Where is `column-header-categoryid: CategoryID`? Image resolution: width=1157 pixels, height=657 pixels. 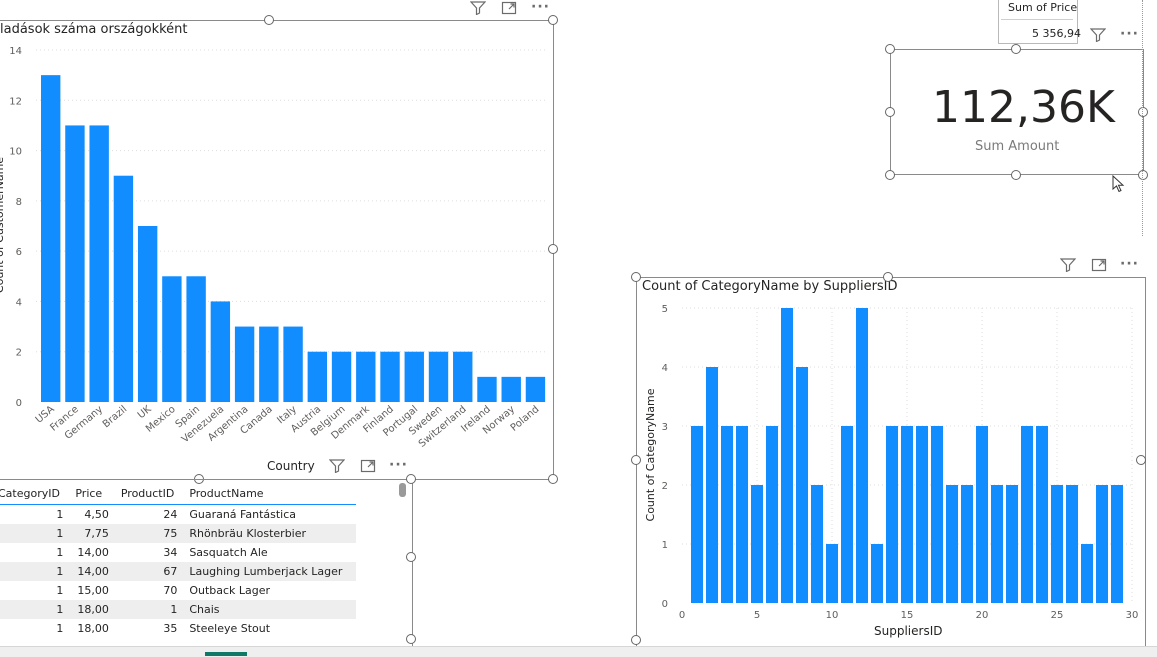 column-header-categoryid: CategoryID is located at coordinates (35, 493).